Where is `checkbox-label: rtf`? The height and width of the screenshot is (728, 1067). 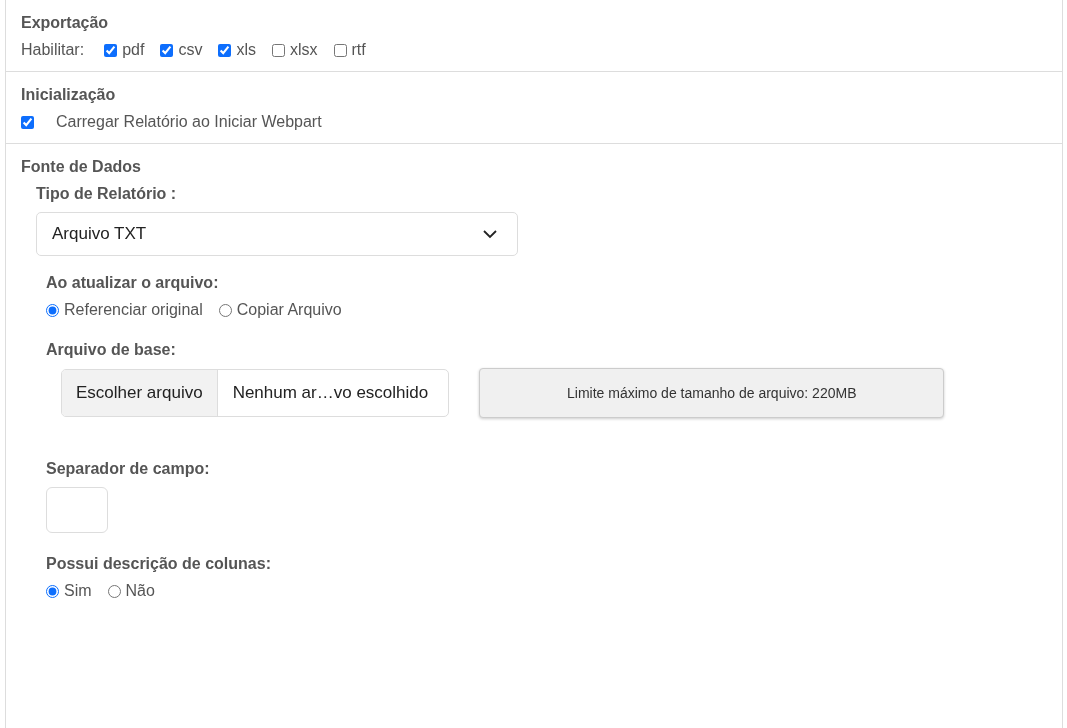 checkbox-label: rtf is located at coordinates (358, 50).